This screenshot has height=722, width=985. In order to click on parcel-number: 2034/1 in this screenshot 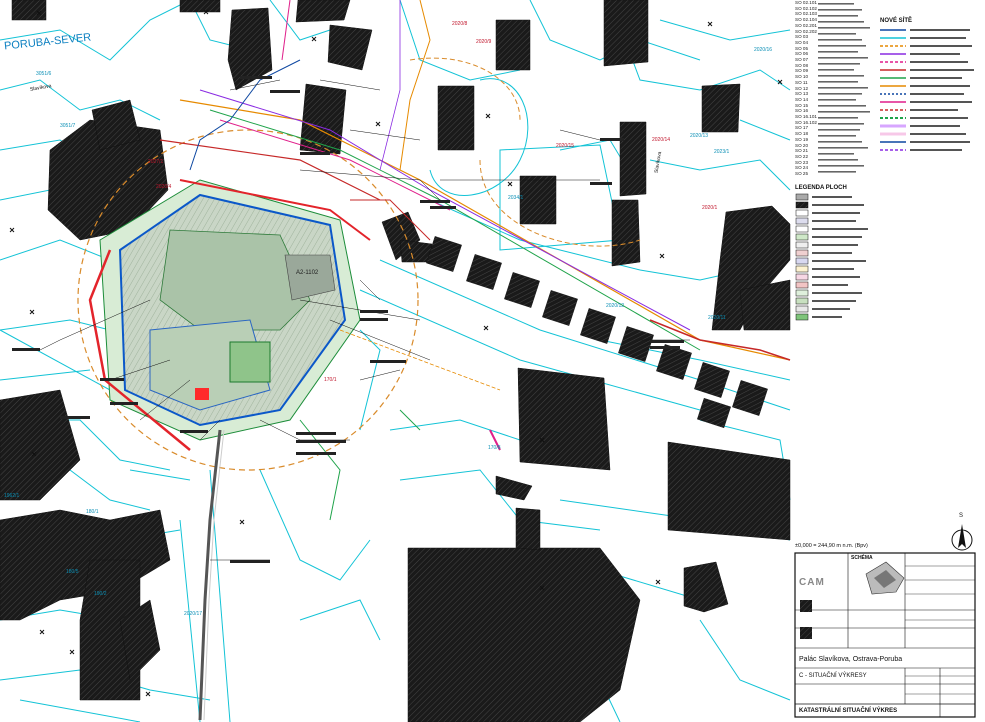, I will do `click(516, 198)`.